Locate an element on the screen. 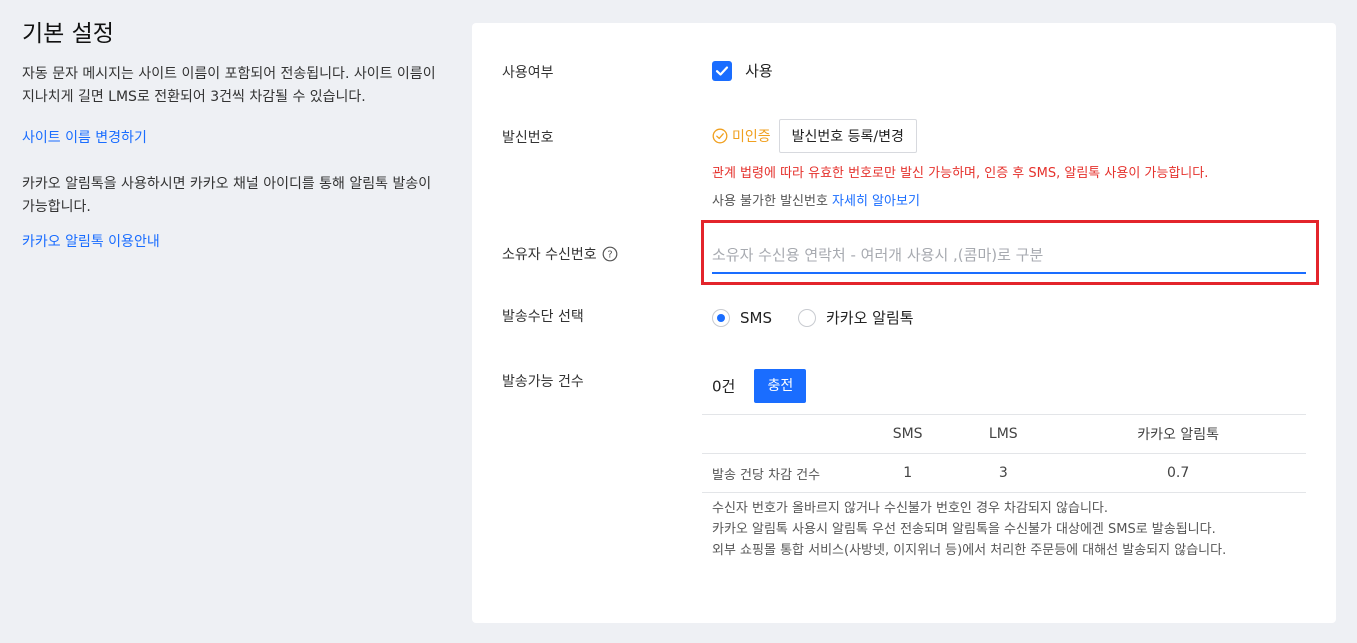  sender-note: 사용 불가한 발신번호 자세히 알아보기 is located at coordinates (816, 199).